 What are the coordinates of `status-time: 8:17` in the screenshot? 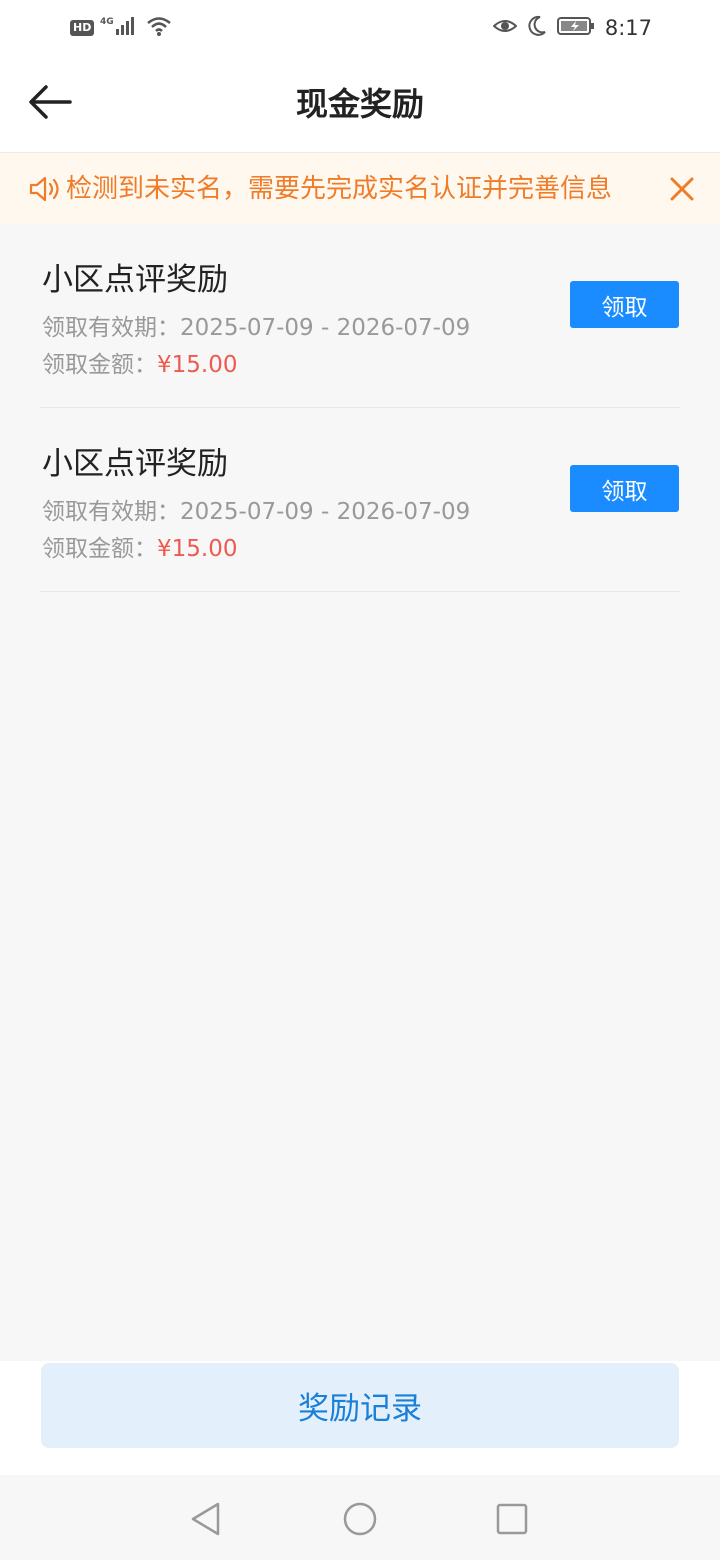 It's located at (628, 28).